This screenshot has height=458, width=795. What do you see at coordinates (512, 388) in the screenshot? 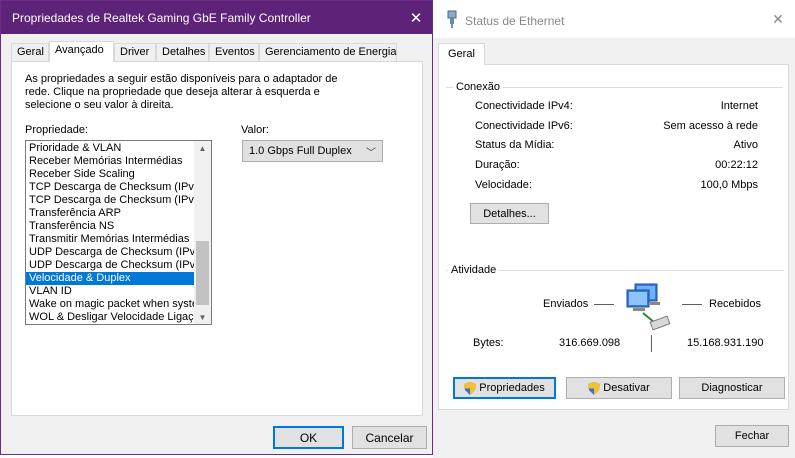
I see `properties-button-label: Propriedades` at bounding box center [512, 388].